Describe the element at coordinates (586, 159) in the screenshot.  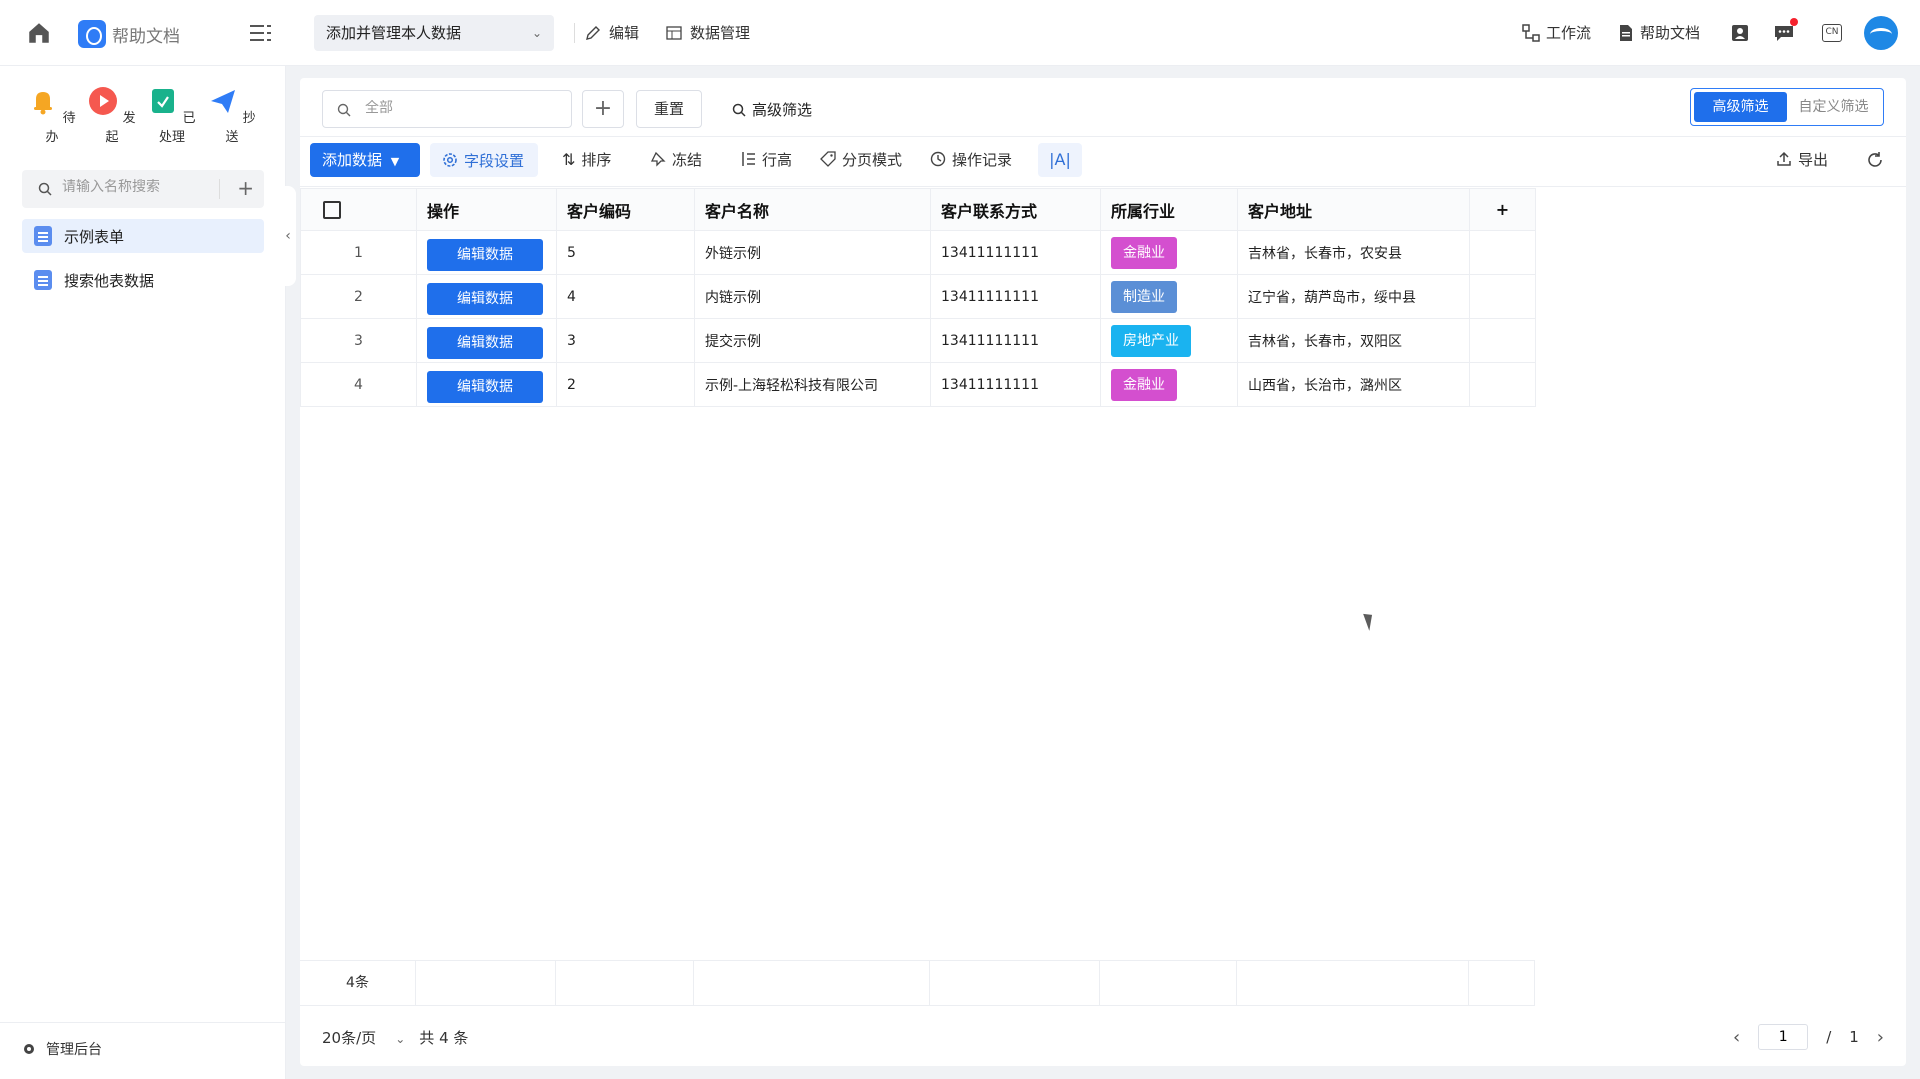
I see `sort-button: ⇅ 排序` at that location.